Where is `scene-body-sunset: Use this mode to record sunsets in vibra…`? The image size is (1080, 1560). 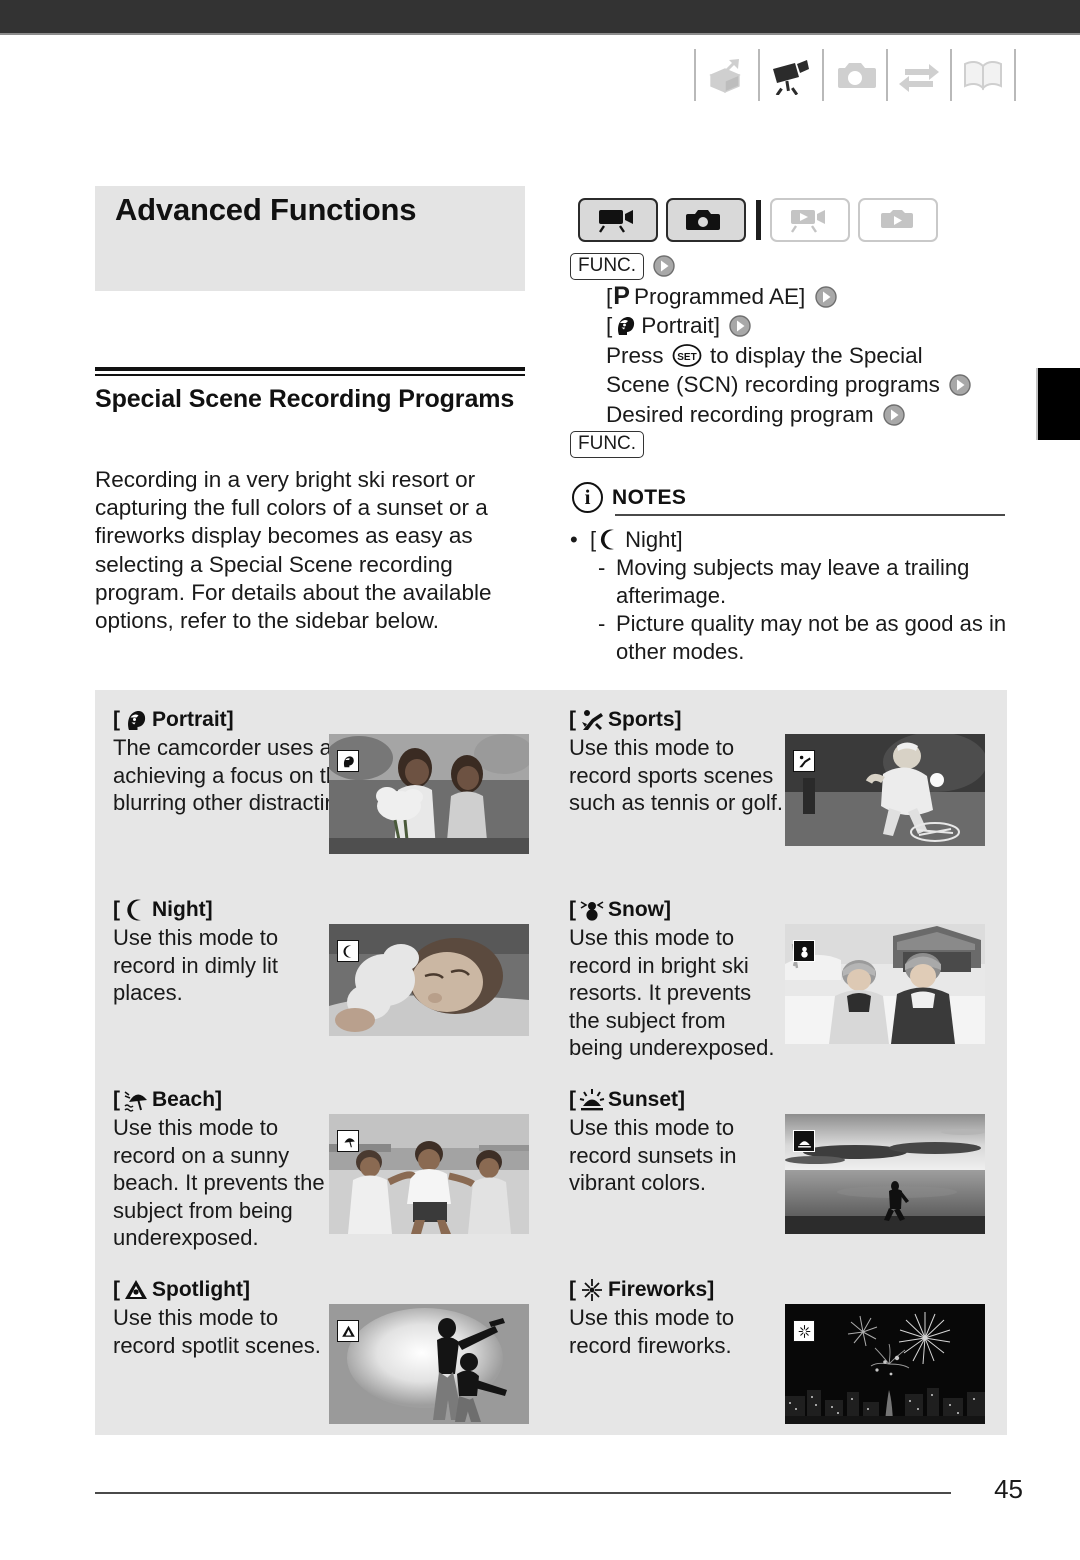 scene-body-sunset: Use this mode to record sunsets in vibra… is located at coordinates (653, 1155).